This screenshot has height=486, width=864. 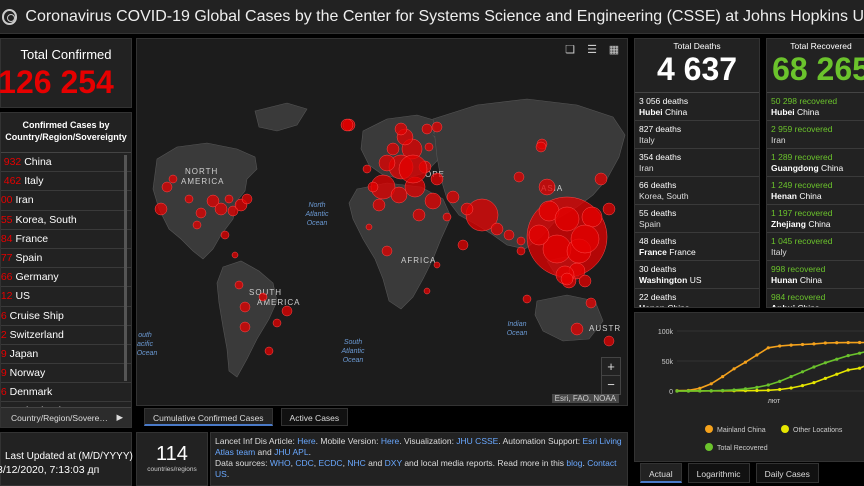 I want to click on zoom-out-button: −, so click(x=611, y=385).